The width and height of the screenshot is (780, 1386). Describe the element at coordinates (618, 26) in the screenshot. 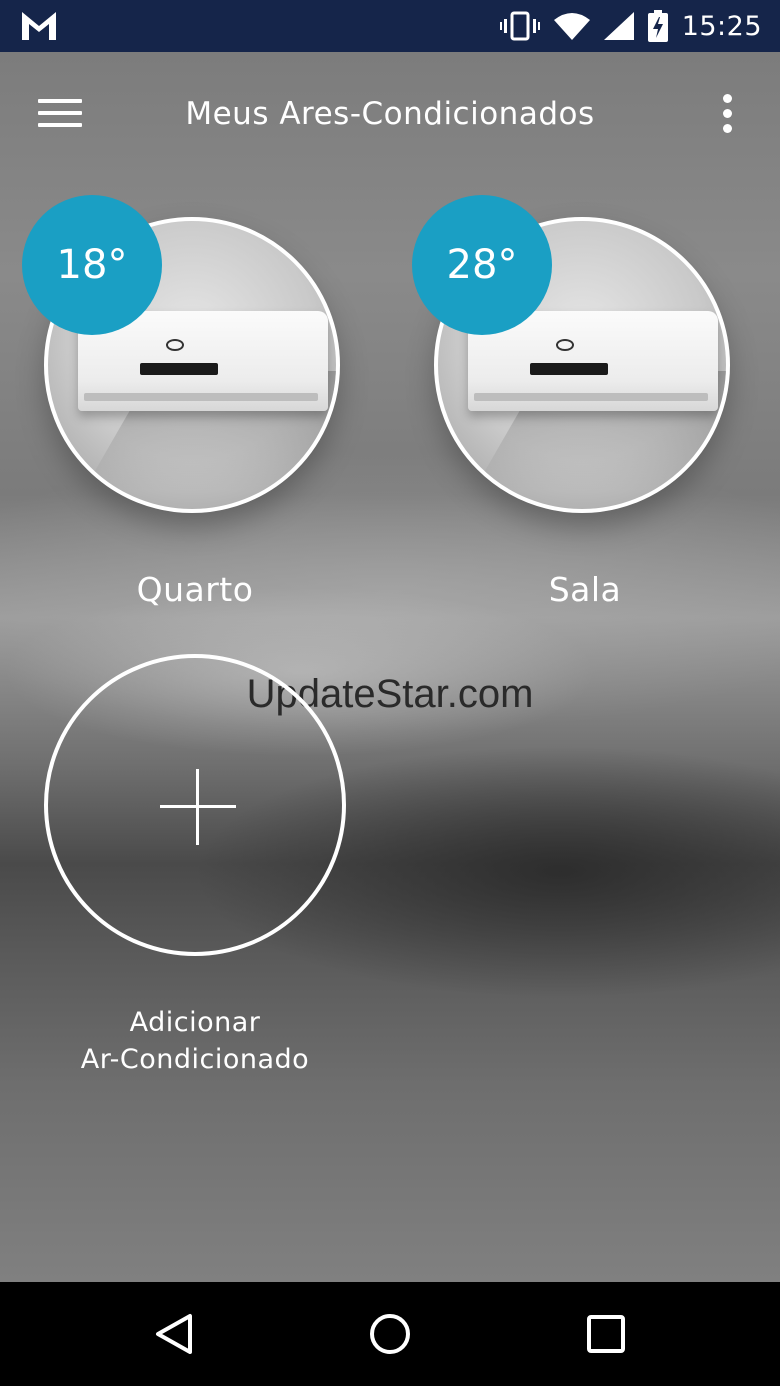

I see `signal-icon` at that location.